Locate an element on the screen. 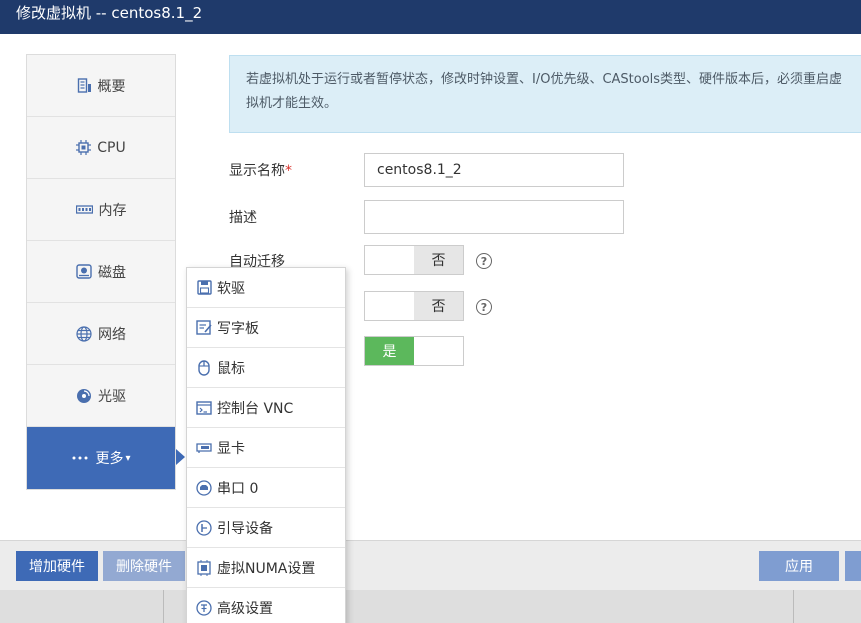  sidebar-item-disk: 磁盘 is located at coordinates (101, 272).